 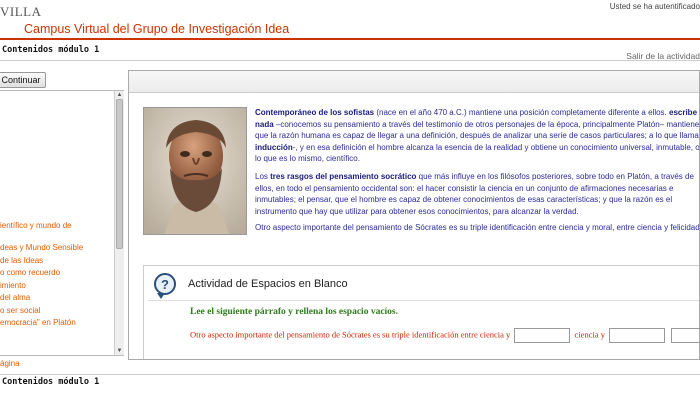 I want to click on activity-divider, so click(x=423, y=300).